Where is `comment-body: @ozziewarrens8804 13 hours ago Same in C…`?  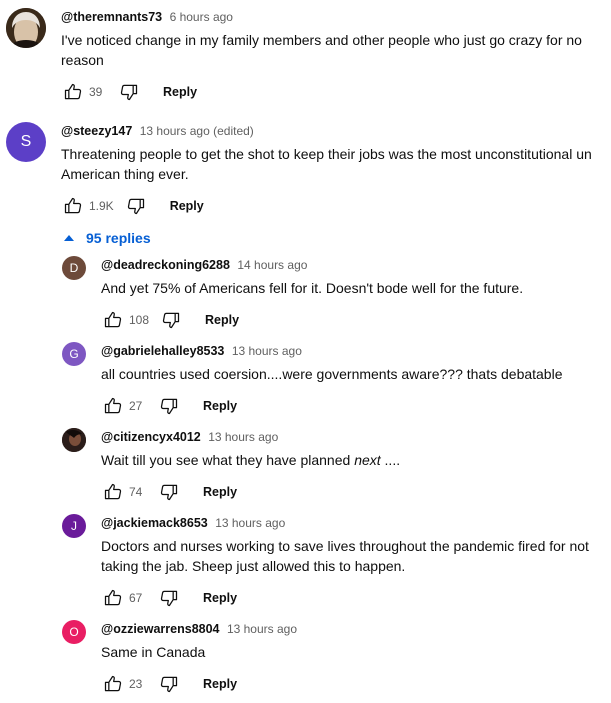
comment-body: @ozziewarrens8804 13 hours ago Same in C… is located at coordinates (353, 660).